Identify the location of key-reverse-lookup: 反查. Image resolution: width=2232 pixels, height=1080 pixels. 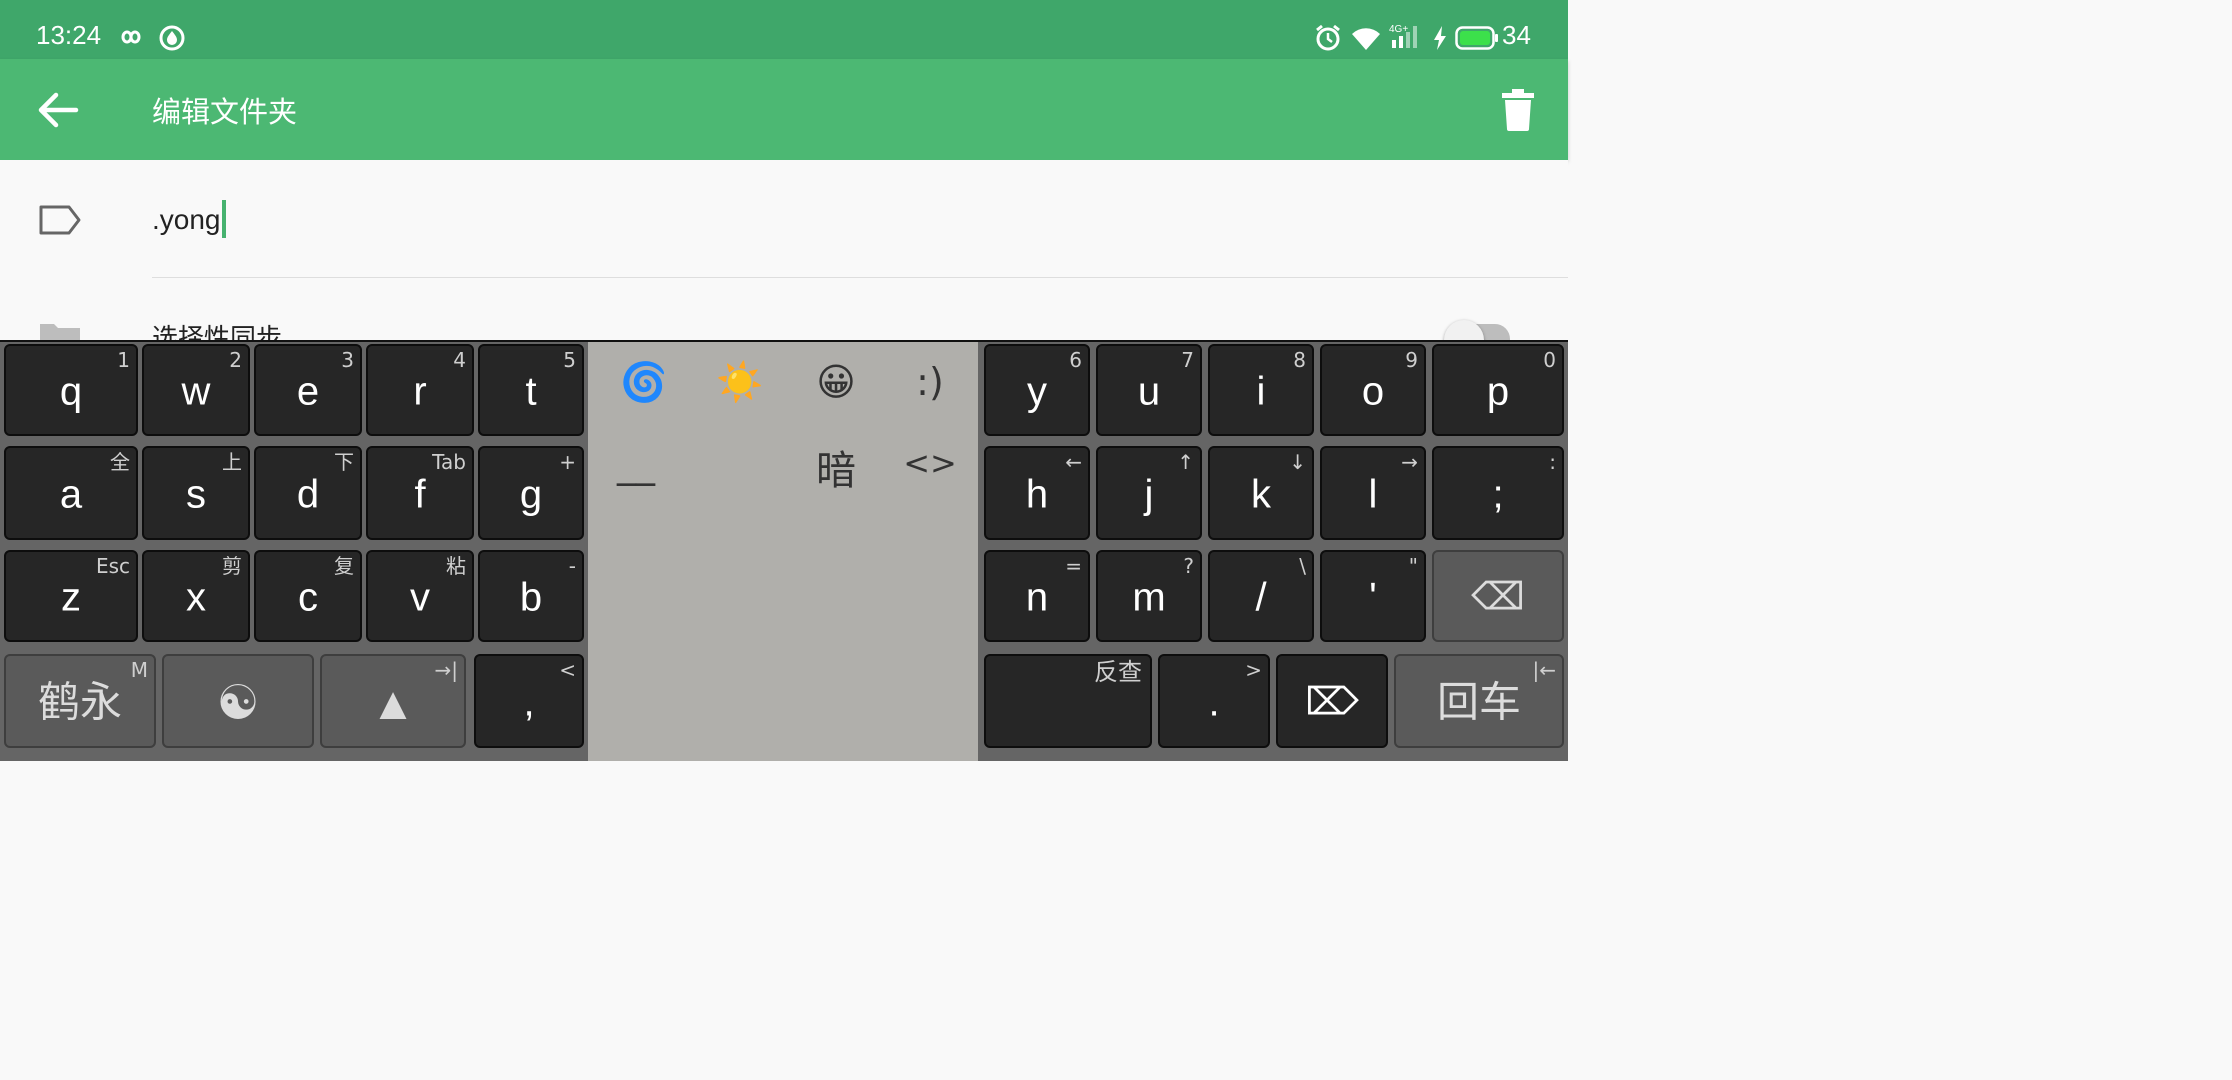
(1068, 701).